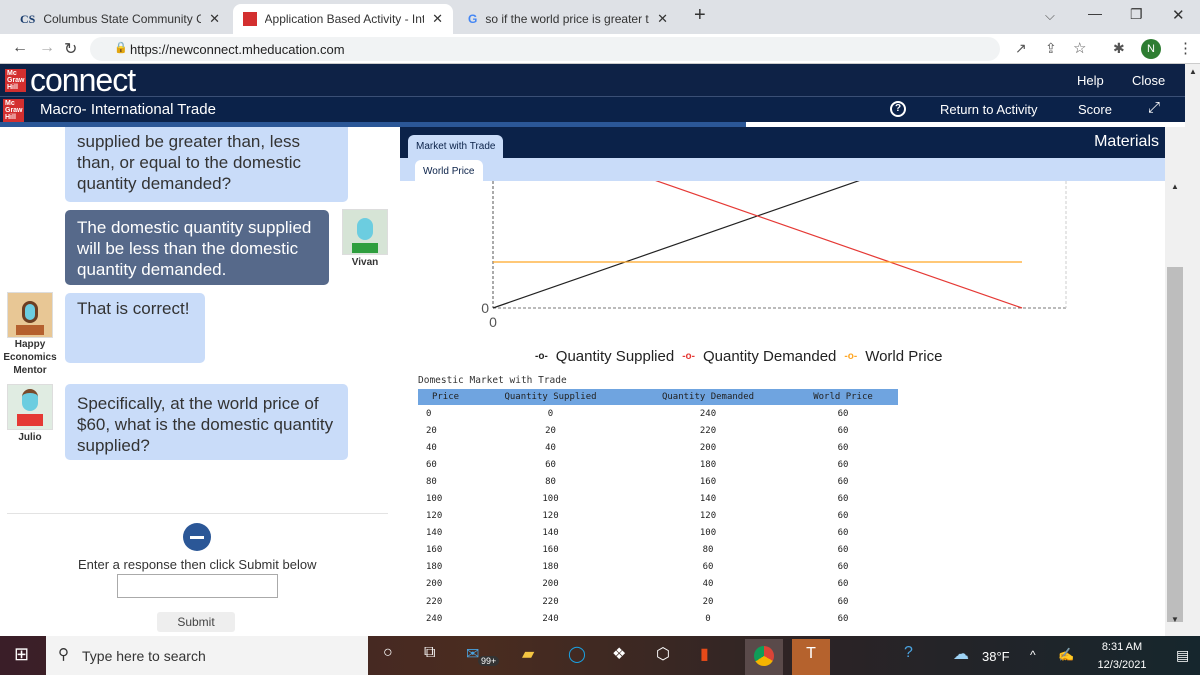 The image size is (1200, 675). I want to click on julio-avatar, so click(30, 407).